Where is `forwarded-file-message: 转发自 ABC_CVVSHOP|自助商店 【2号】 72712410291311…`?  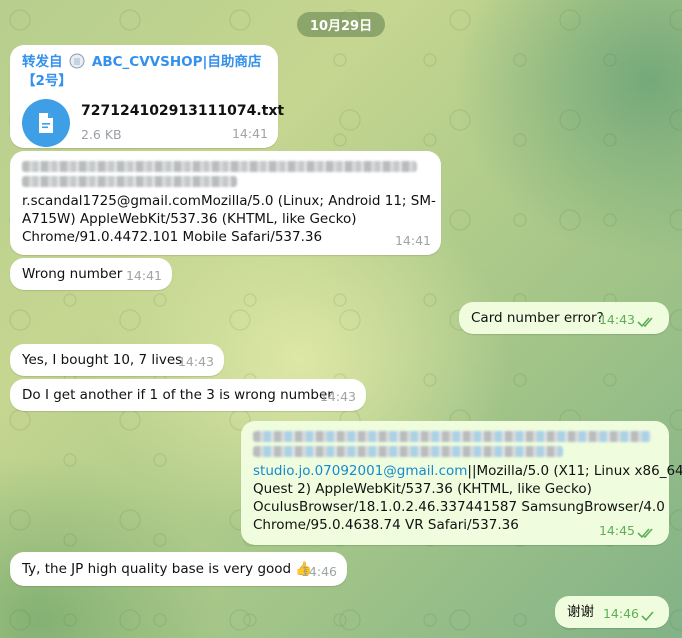
forwarded-file-message: 转发自 ABC_CVVSHOP|自助商店 【2号】 72712410291311… is located at coordinates (147, 96).